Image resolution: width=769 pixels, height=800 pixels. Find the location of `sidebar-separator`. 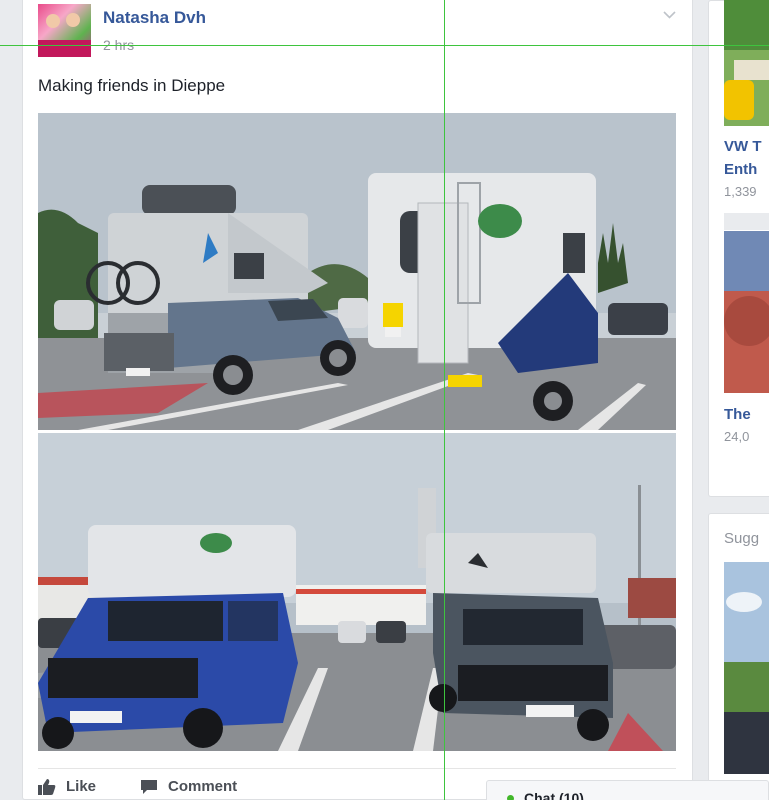

sidebar-separator is located at coordinates (746, 221).